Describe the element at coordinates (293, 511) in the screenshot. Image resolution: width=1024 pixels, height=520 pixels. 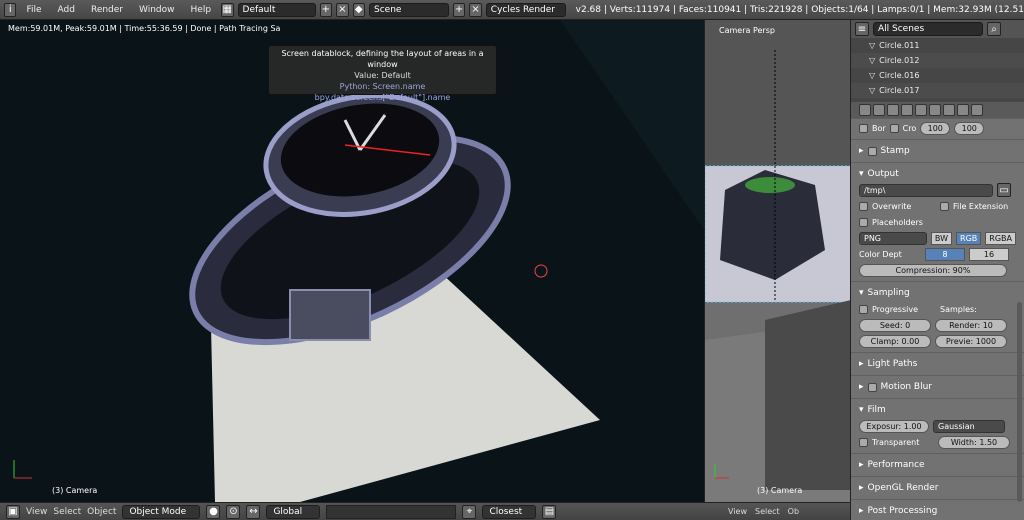
I see `orientation-select: Global` at that location.